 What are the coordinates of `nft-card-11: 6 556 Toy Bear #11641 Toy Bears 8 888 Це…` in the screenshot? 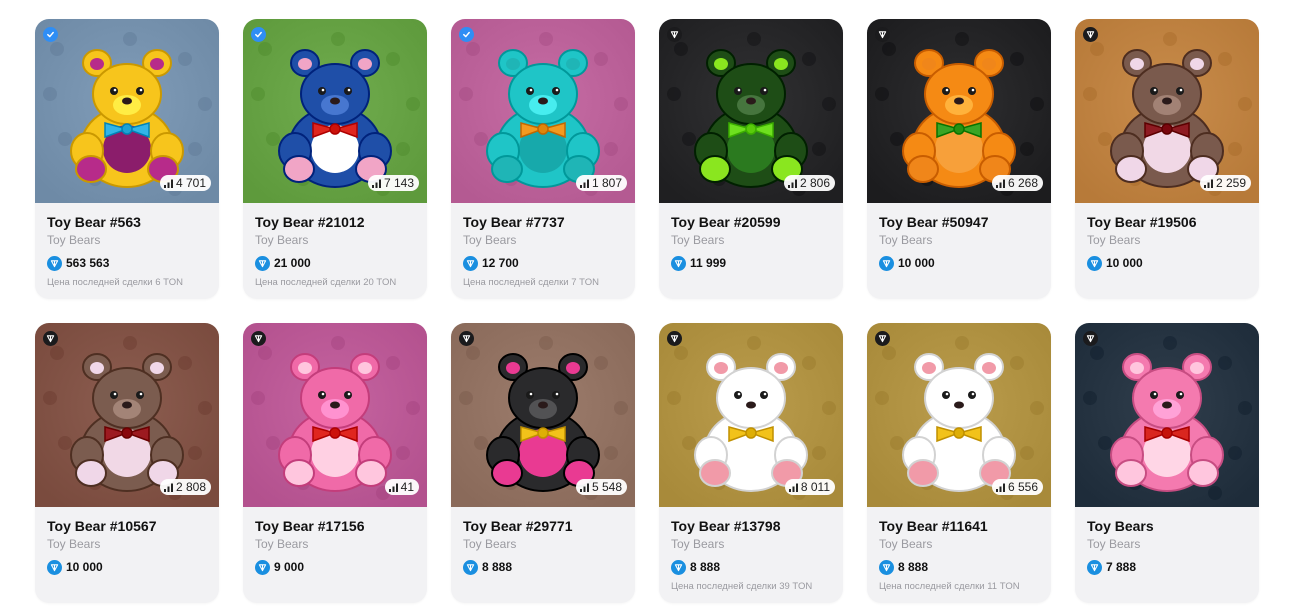 It's located at (959, 463).